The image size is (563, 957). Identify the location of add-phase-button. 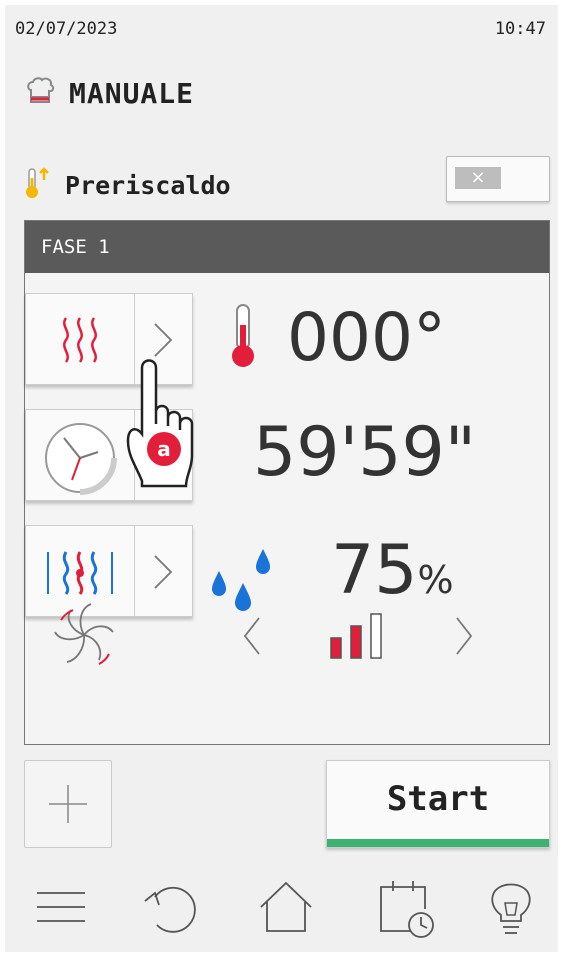
(68, 804).